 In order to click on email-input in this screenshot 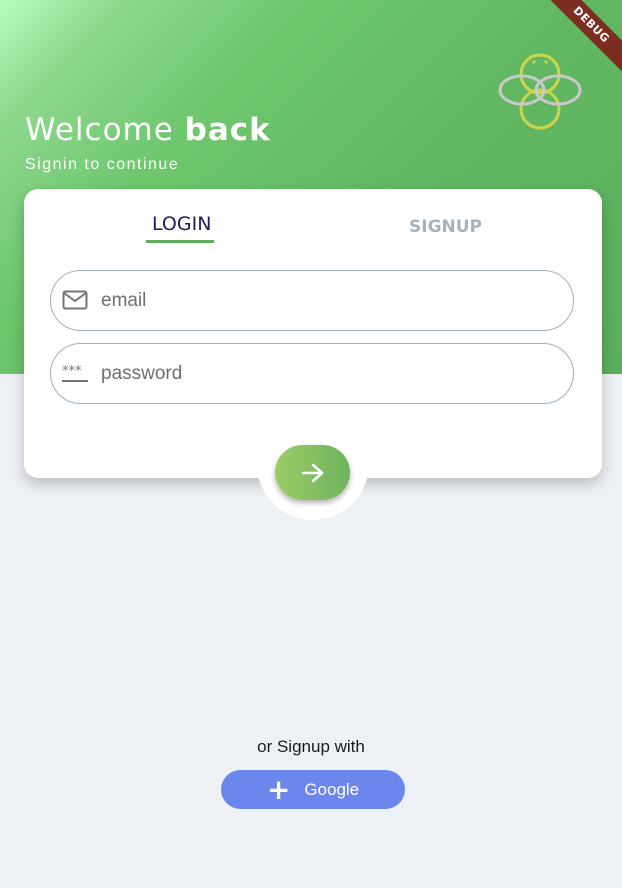, I will do `click(331, 301)`.